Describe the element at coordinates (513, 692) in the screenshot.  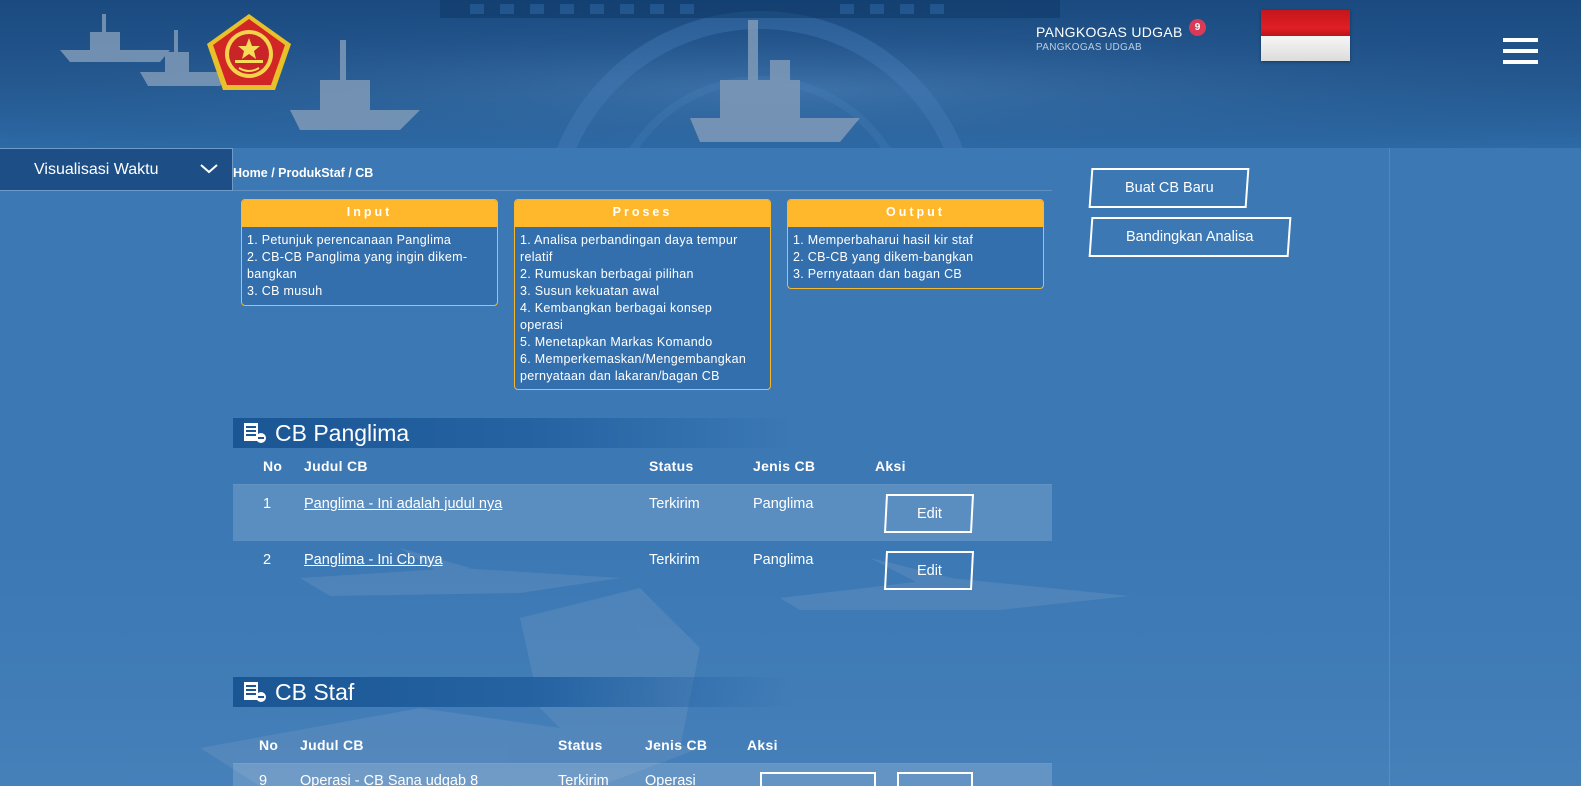
I see `cb-staf-heading: CB Staf` at that location.